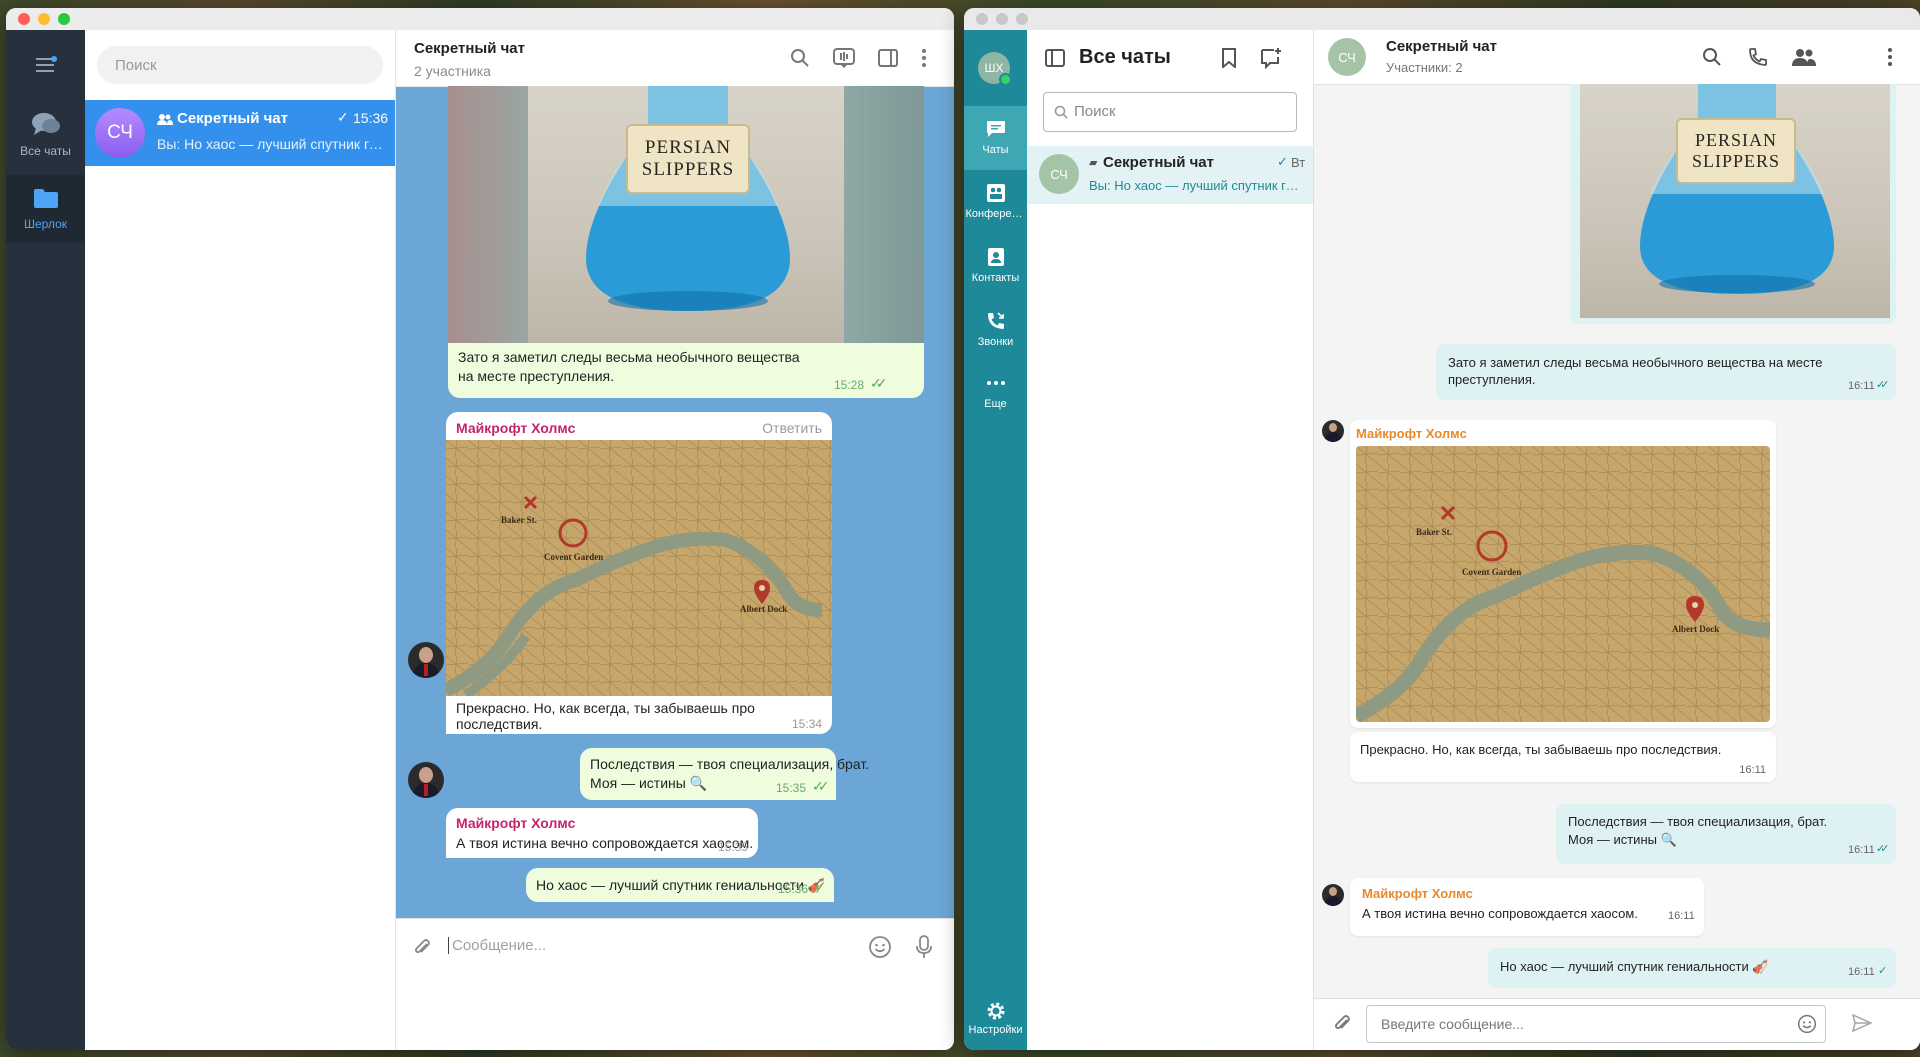  Describe the element at coordinates (45, 151) in the screenshot. I see `folder-all-chats-label: Все чаты` at that location.